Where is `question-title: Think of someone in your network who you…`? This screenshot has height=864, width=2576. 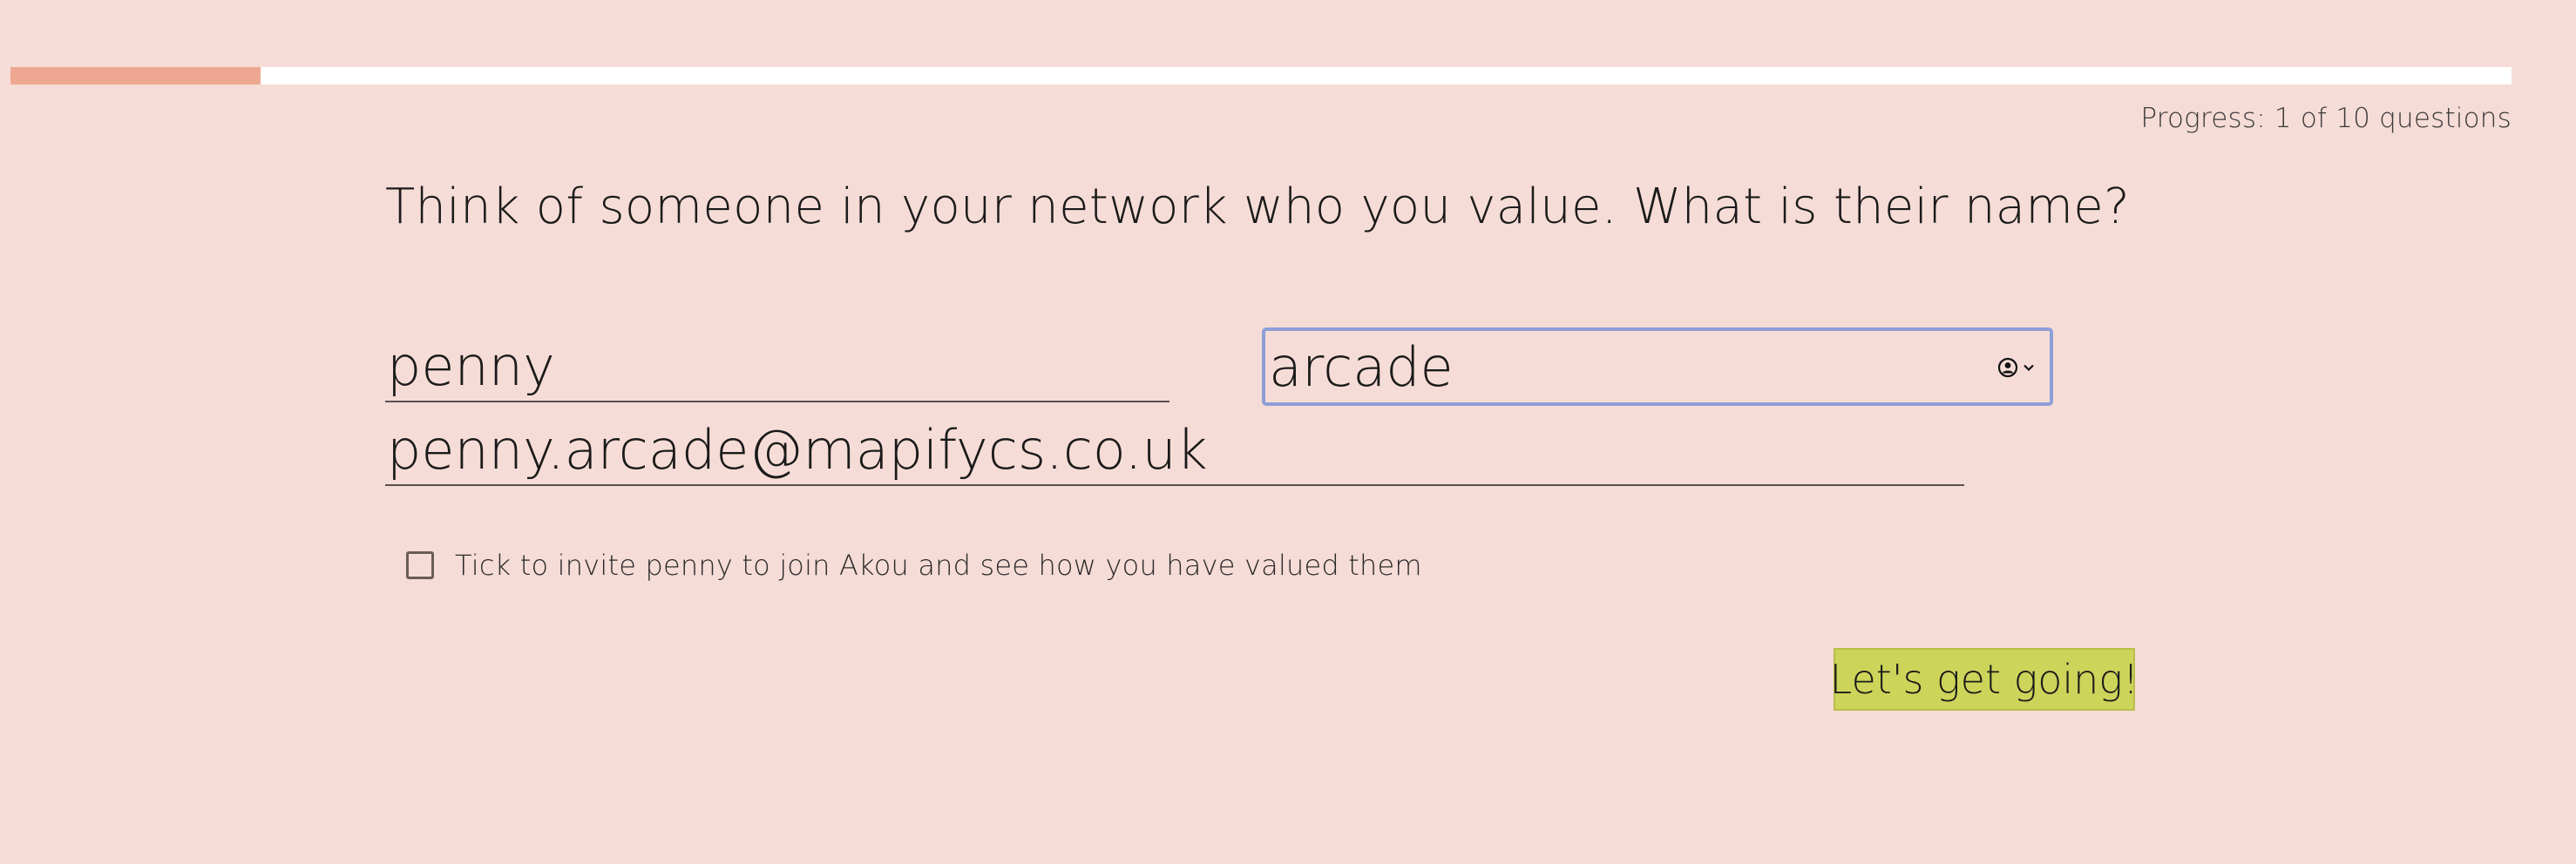 question-title: Think of someone in your network who you… is located at coordinates (1258, 207).